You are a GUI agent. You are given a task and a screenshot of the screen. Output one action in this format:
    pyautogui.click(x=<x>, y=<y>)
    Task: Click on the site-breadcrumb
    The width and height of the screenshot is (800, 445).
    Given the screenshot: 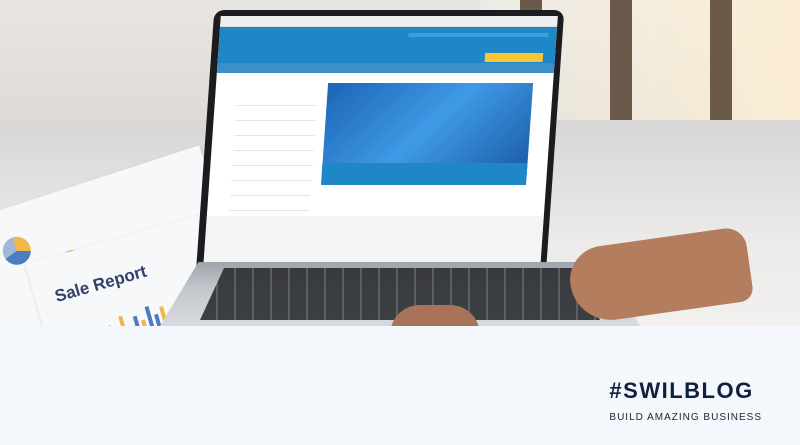 What is the action you would take?
    pyautogui.click(x=385, y=68)
    